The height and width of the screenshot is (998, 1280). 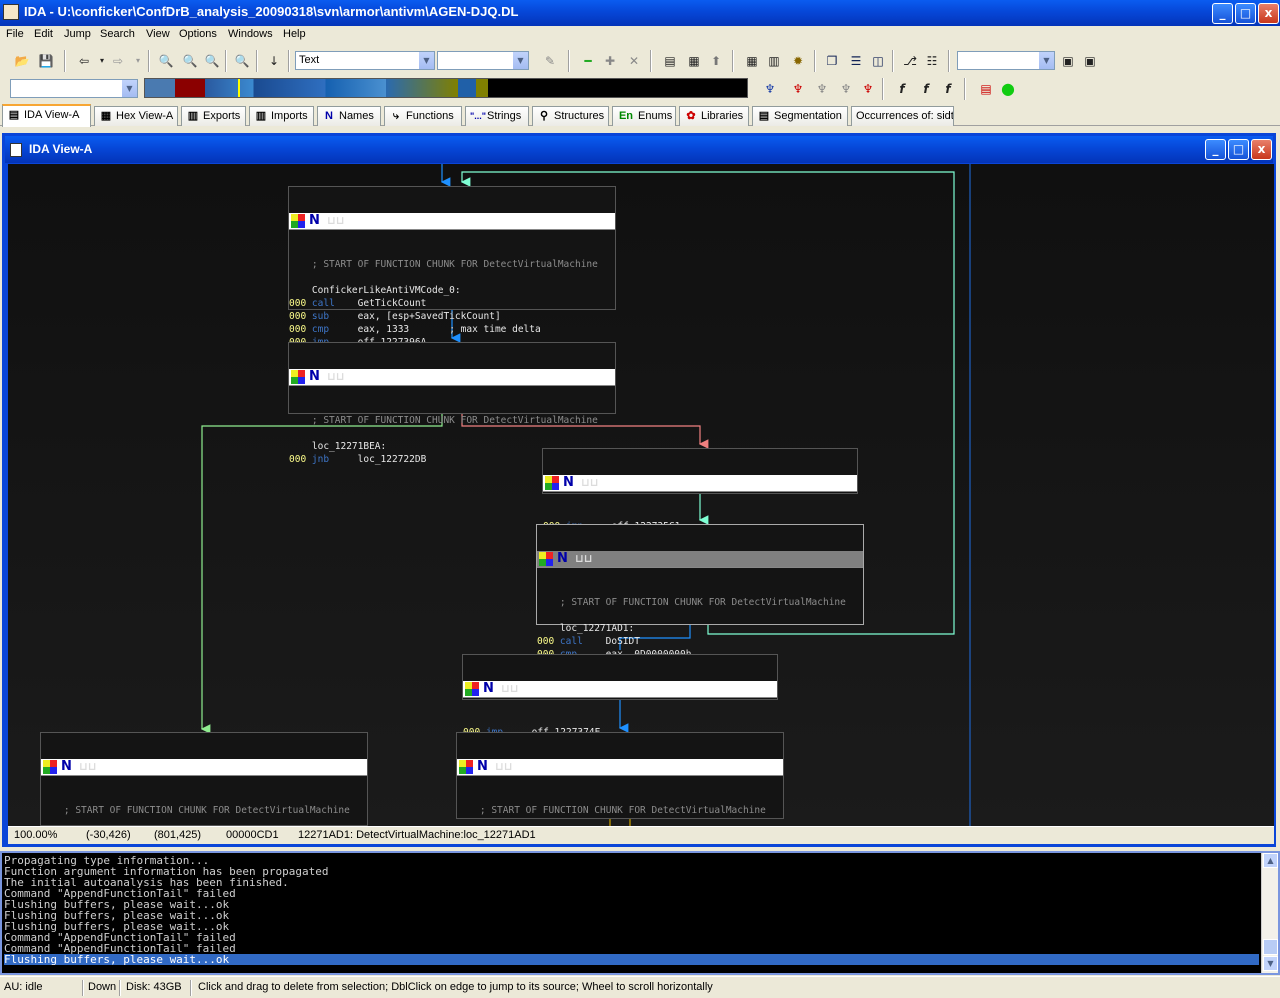 I want to click on tab-hex-view-a: ▦ Hex View-A, so click(x=136, y=116).